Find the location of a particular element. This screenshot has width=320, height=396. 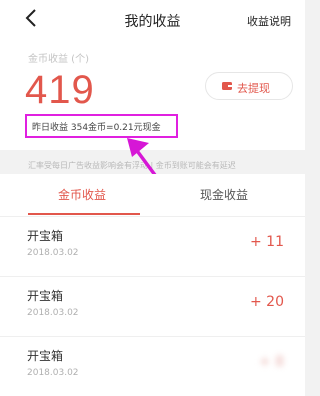

header-bar: 我的收益 收益说明 is located at coordinates (152, 20).